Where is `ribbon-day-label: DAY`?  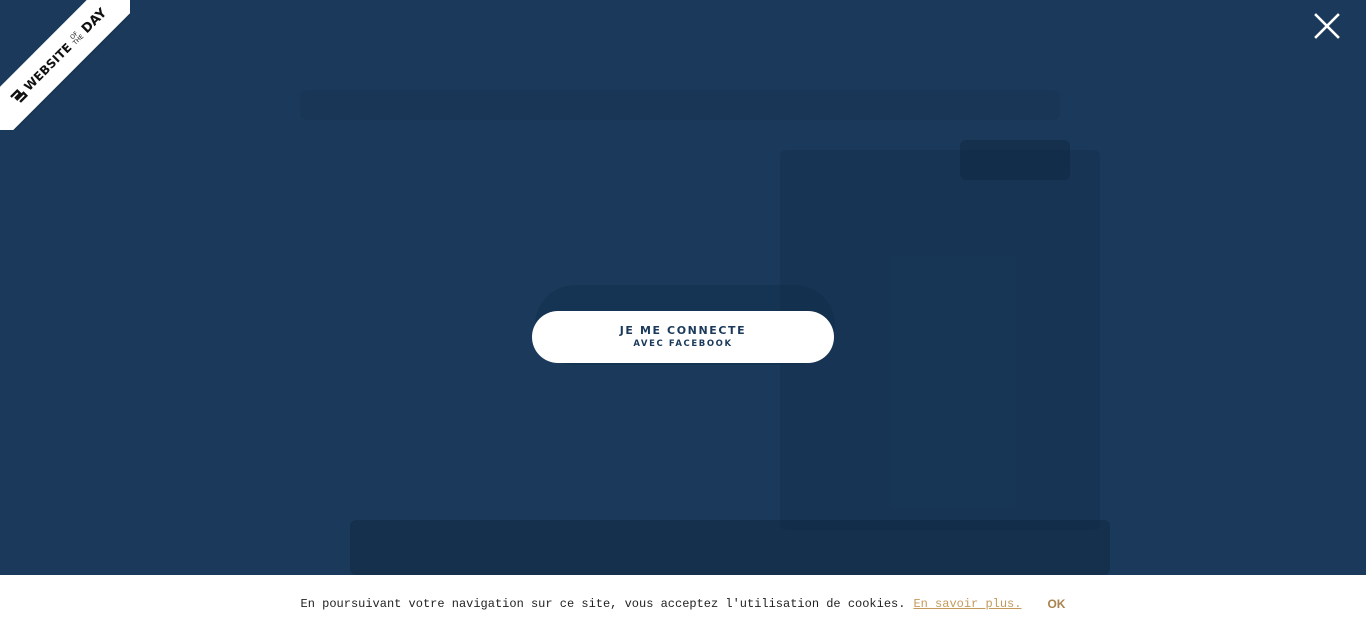 ribbon-day-label: DAY is located at coordinates (94, 21).